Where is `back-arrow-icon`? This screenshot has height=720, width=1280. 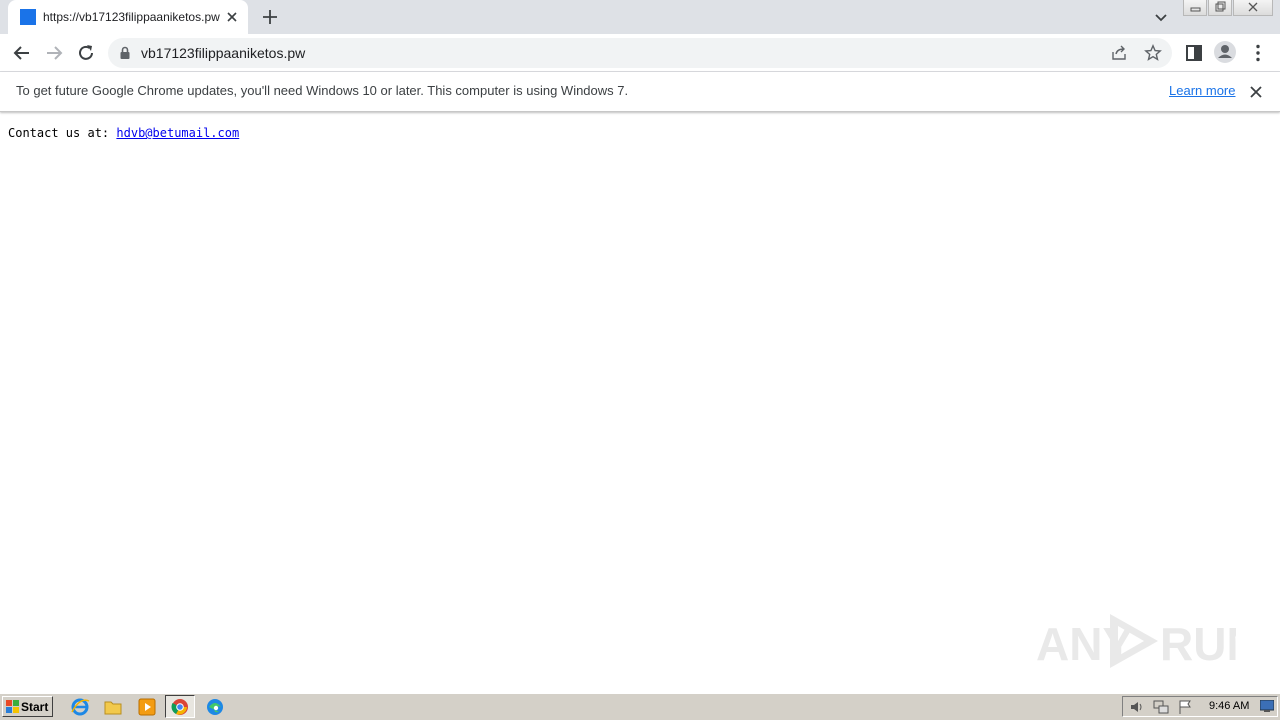 back-arrow-icon is located at coordinates (22, 53).